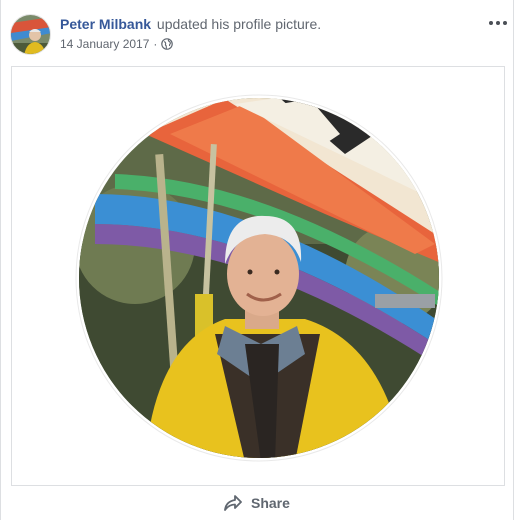 This screenshot has height=520, width=514. I want to click on post-date-link: 14 January 2017, so click(104, 44).